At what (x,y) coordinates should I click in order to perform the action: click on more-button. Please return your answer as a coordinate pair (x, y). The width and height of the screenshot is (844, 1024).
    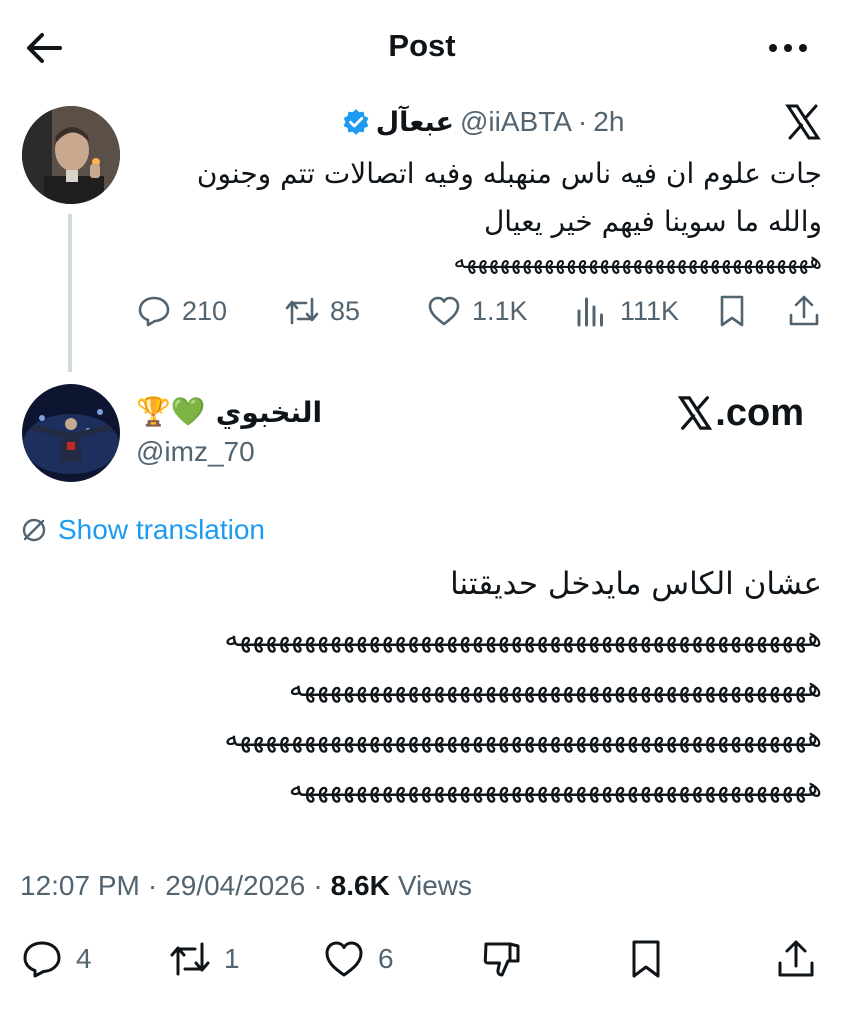
    Looking at the image, I should click on (788, 48).